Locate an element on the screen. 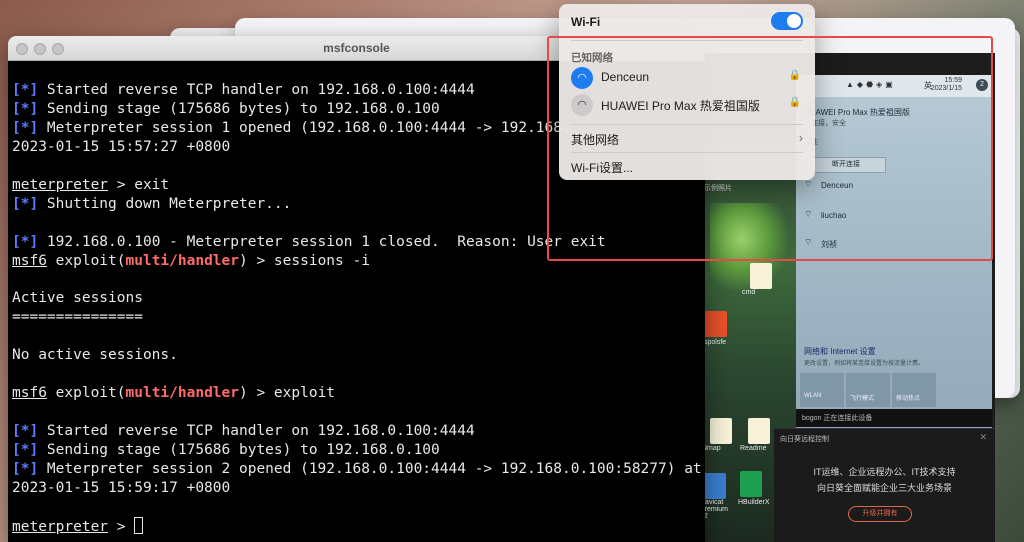  desktop-label: Readme is located at coordinates (753, 448).